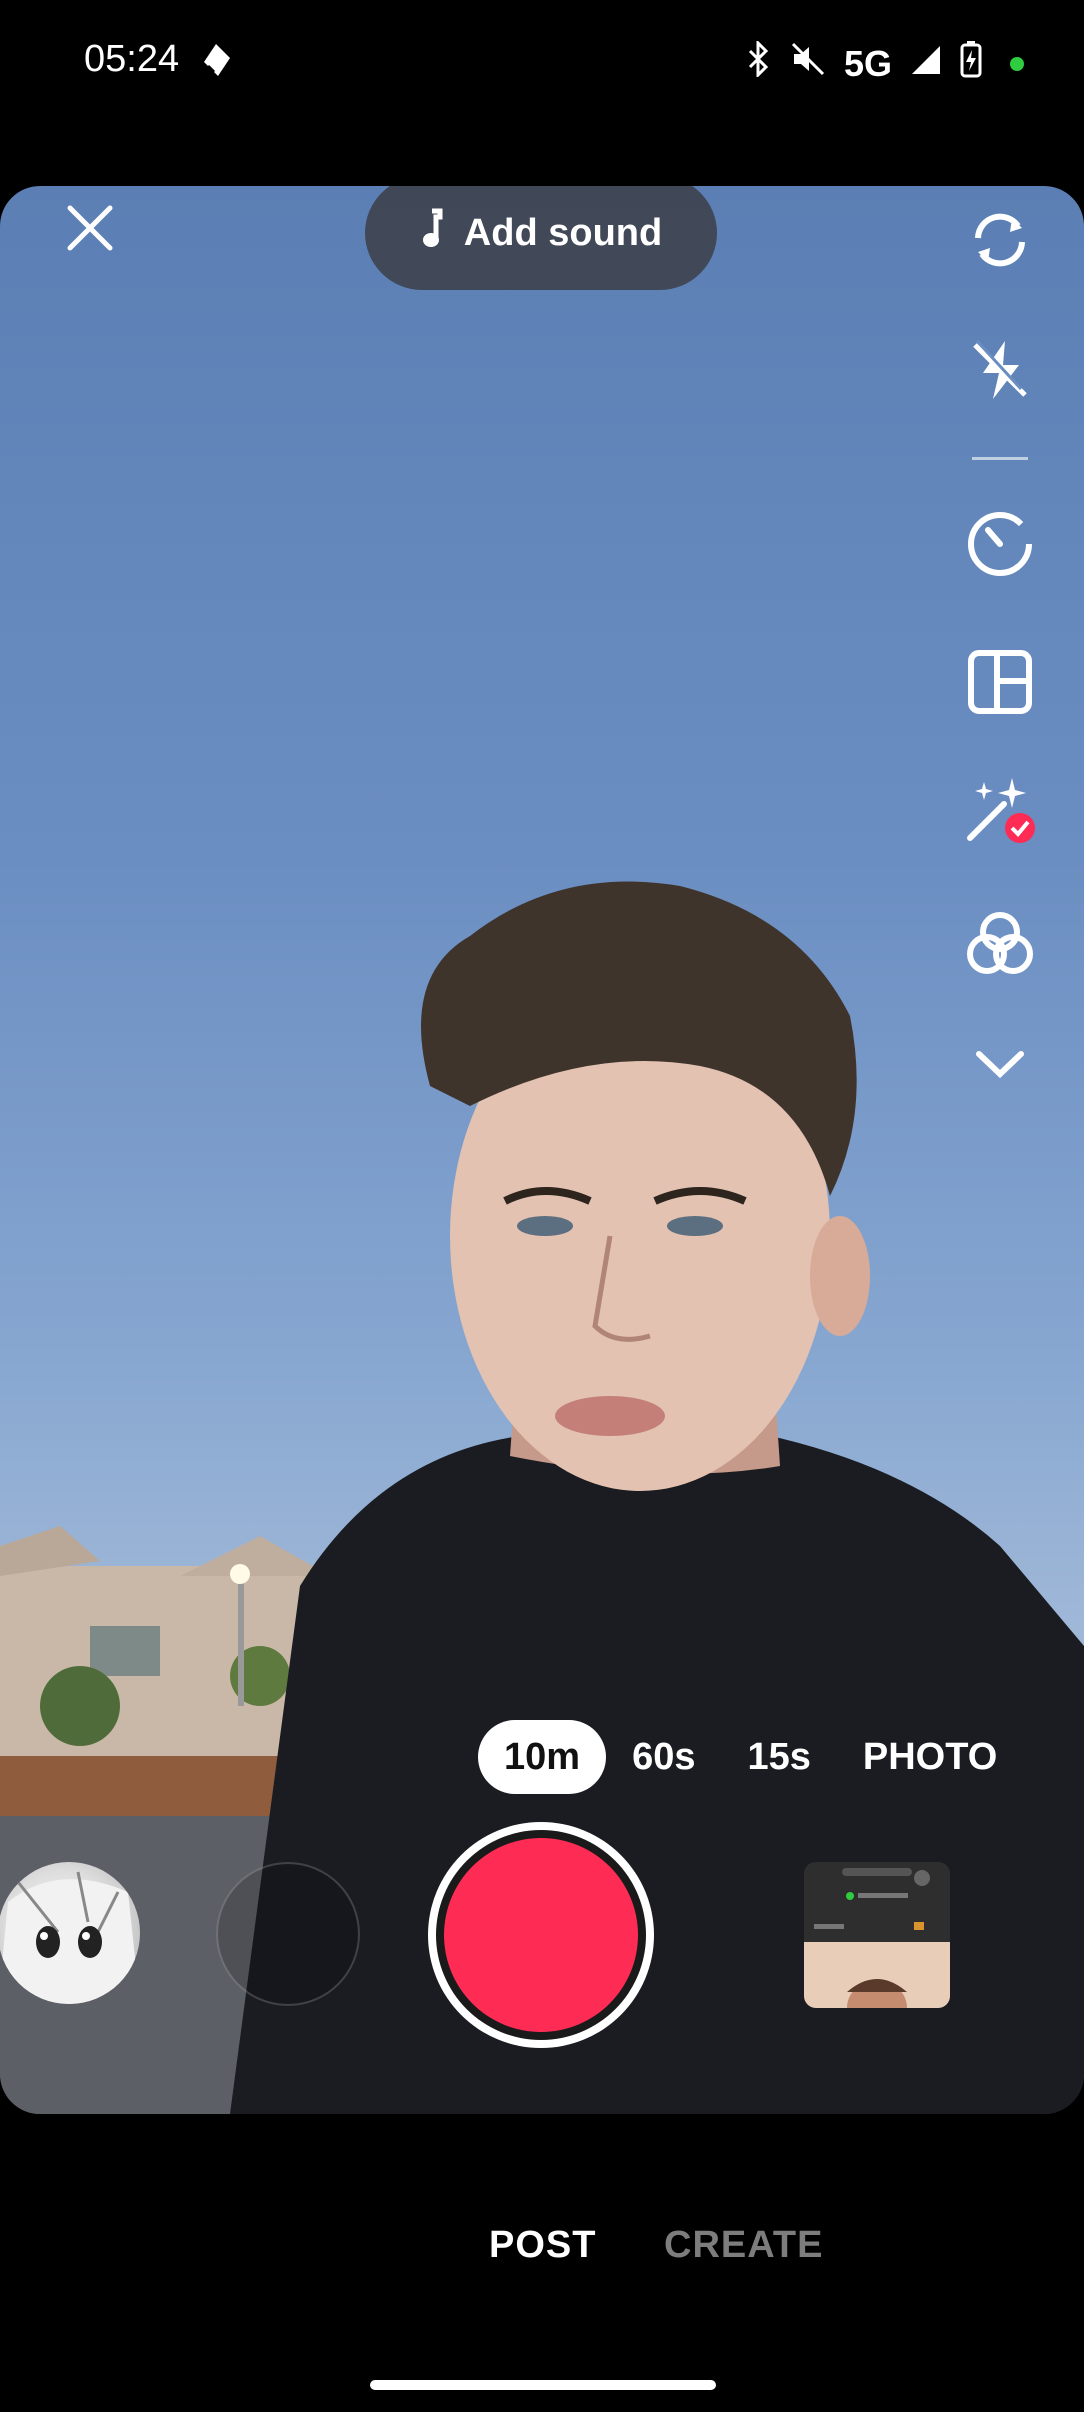  I want to click on network-label: 5G, so click(867, 63).